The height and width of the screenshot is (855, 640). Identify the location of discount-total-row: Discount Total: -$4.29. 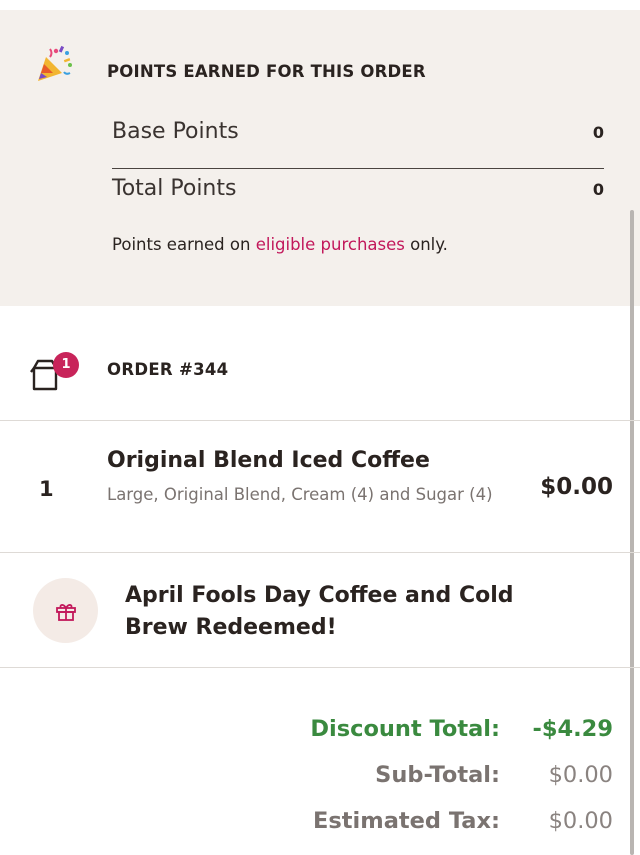
(413, 733).